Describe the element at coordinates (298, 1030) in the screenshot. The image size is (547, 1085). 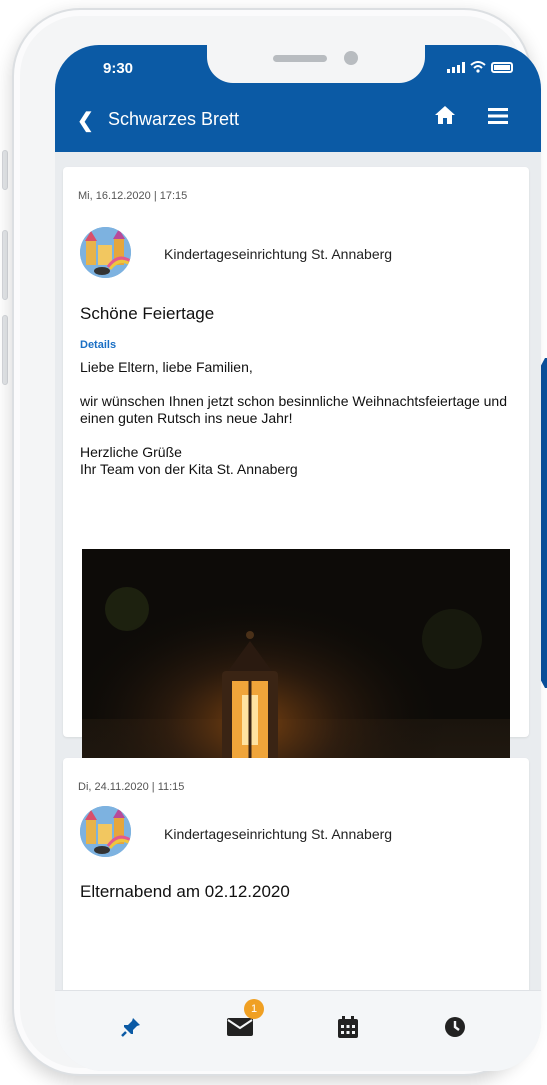
I see `bottom-tab-bar: 1` at that location.